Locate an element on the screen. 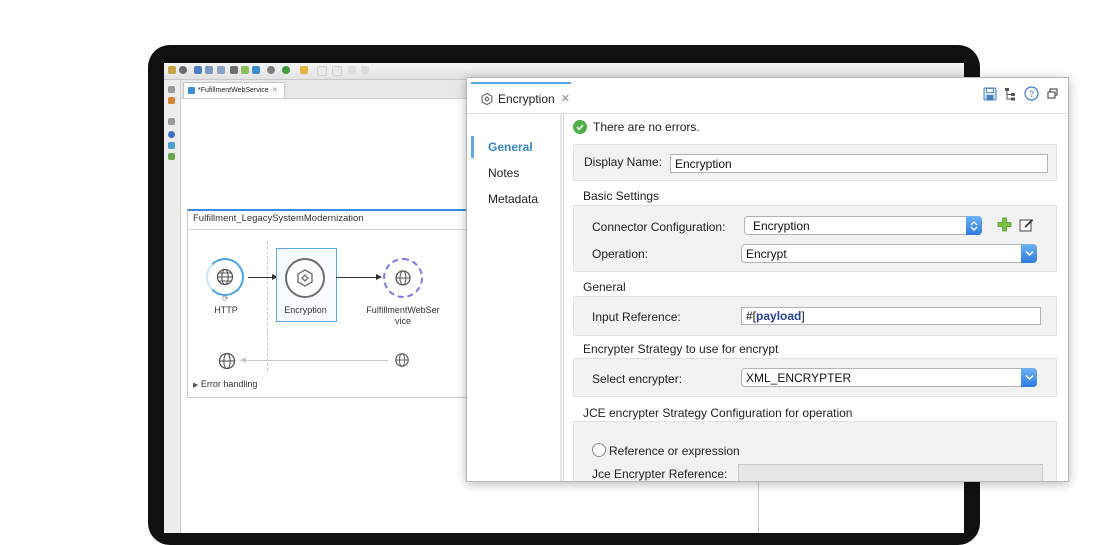  tab-encryption: Encryption ✕ is located at coordinates (521, 97).